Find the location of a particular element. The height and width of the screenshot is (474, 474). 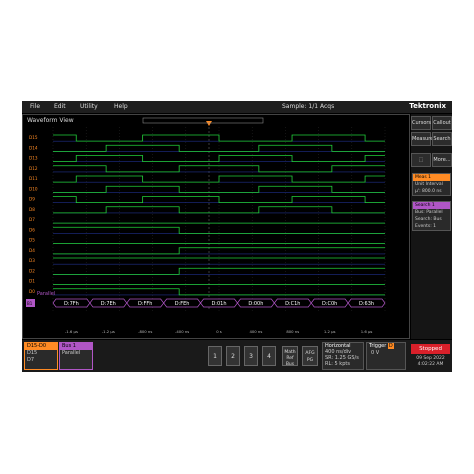

record-length: RL: 5 kpts is located at coordinates (337, 364).